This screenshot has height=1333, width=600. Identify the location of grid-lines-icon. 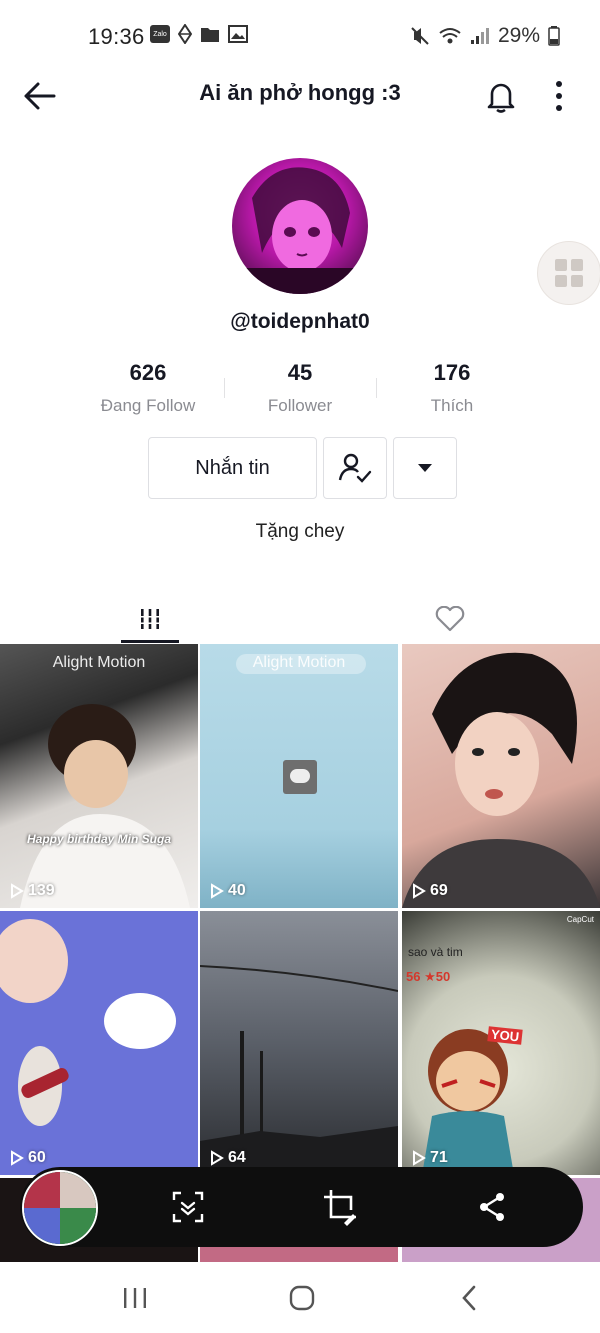
(150, 619).